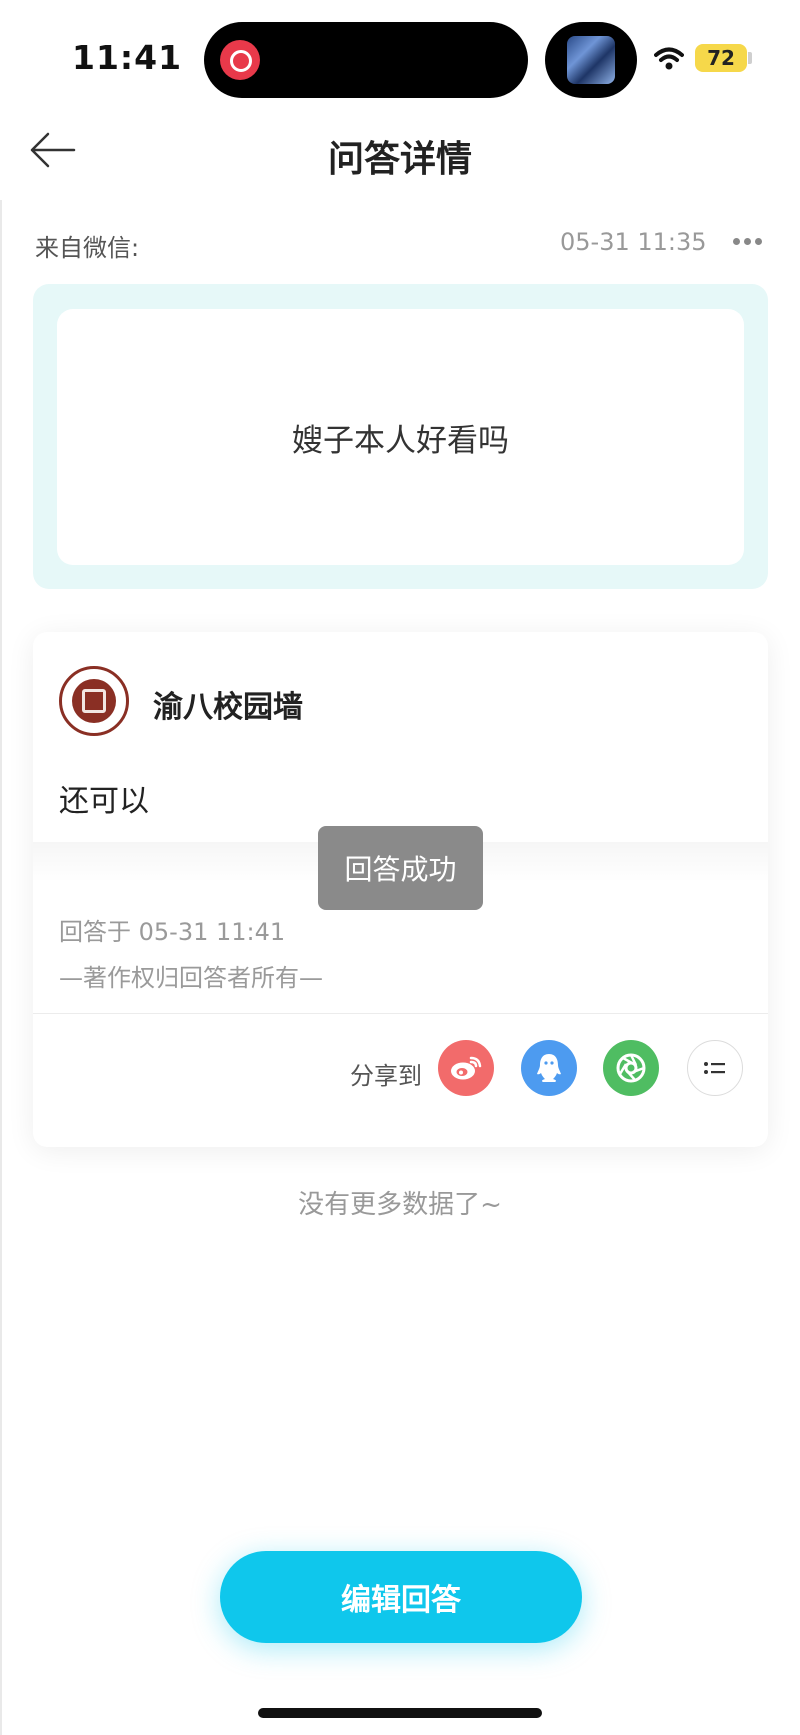 The width and height of the screenshot is (800, 1735). I want to click on more-list-icon, so click(714, 1068).